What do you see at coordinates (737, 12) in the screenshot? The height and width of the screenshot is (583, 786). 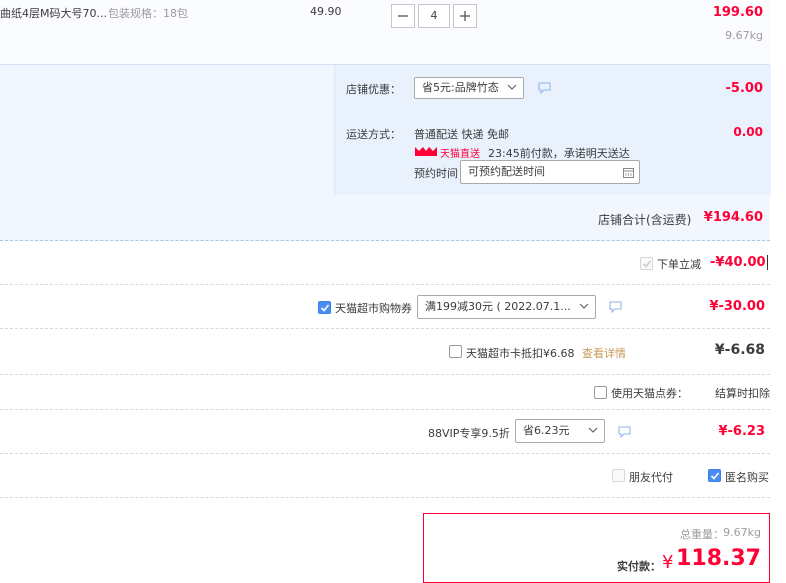 I see `item-subtotal: 199.60` at bounding box center [737, 12].